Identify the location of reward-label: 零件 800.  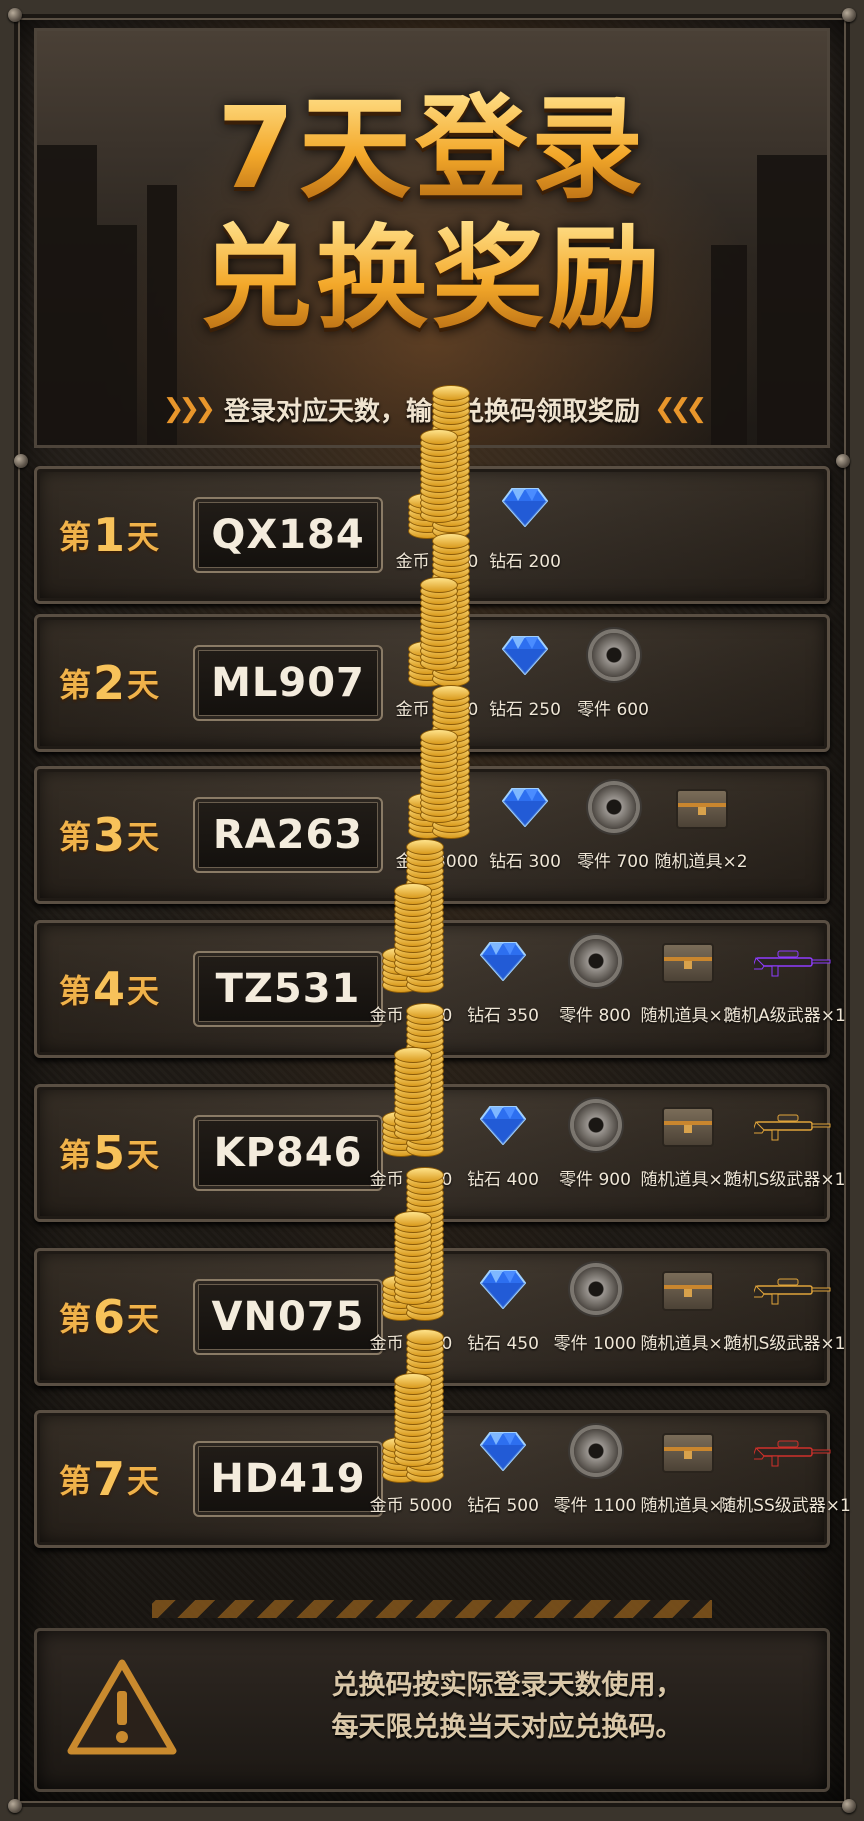
(595, 1016).